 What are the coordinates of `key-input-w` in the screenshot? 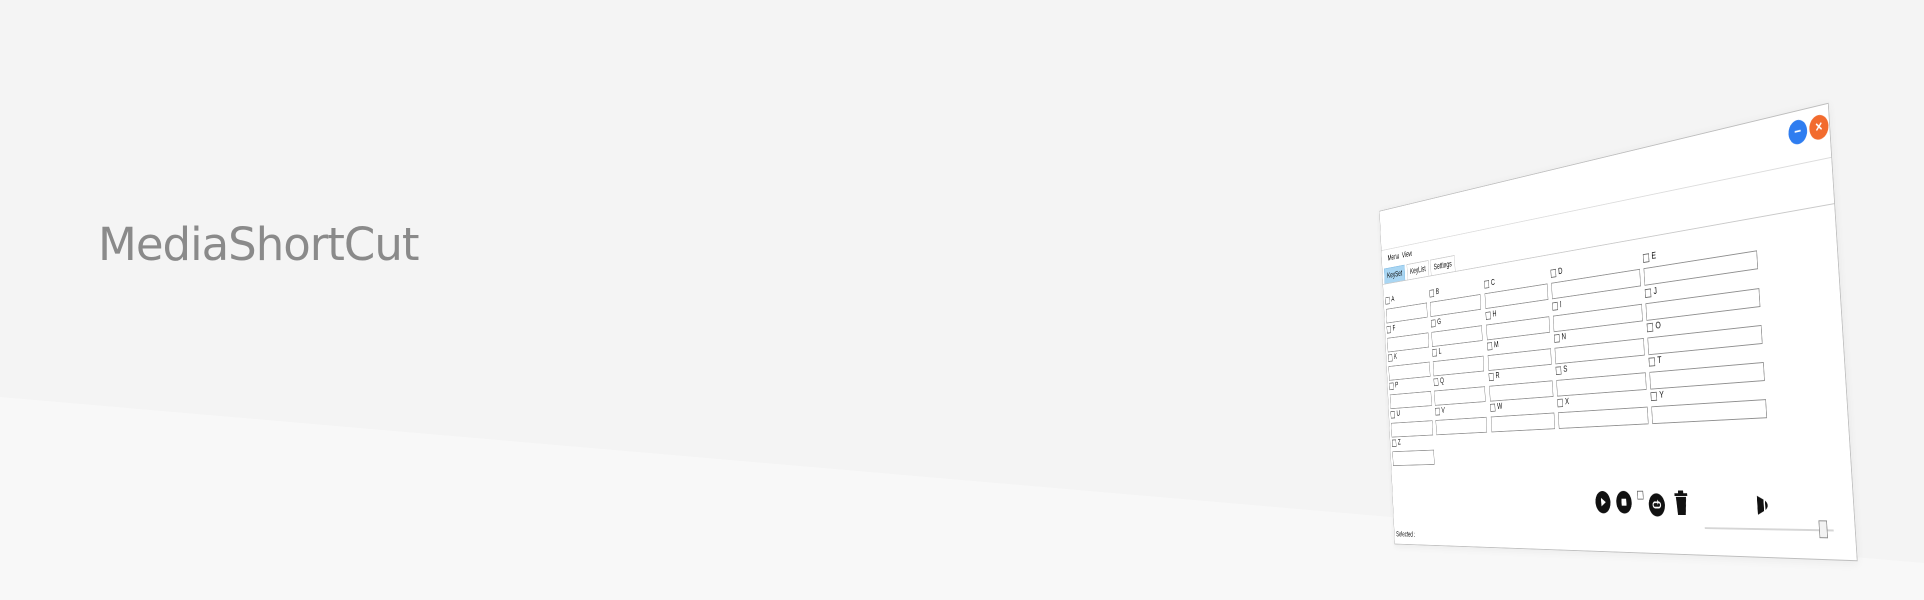 It's located at (1523, 422).